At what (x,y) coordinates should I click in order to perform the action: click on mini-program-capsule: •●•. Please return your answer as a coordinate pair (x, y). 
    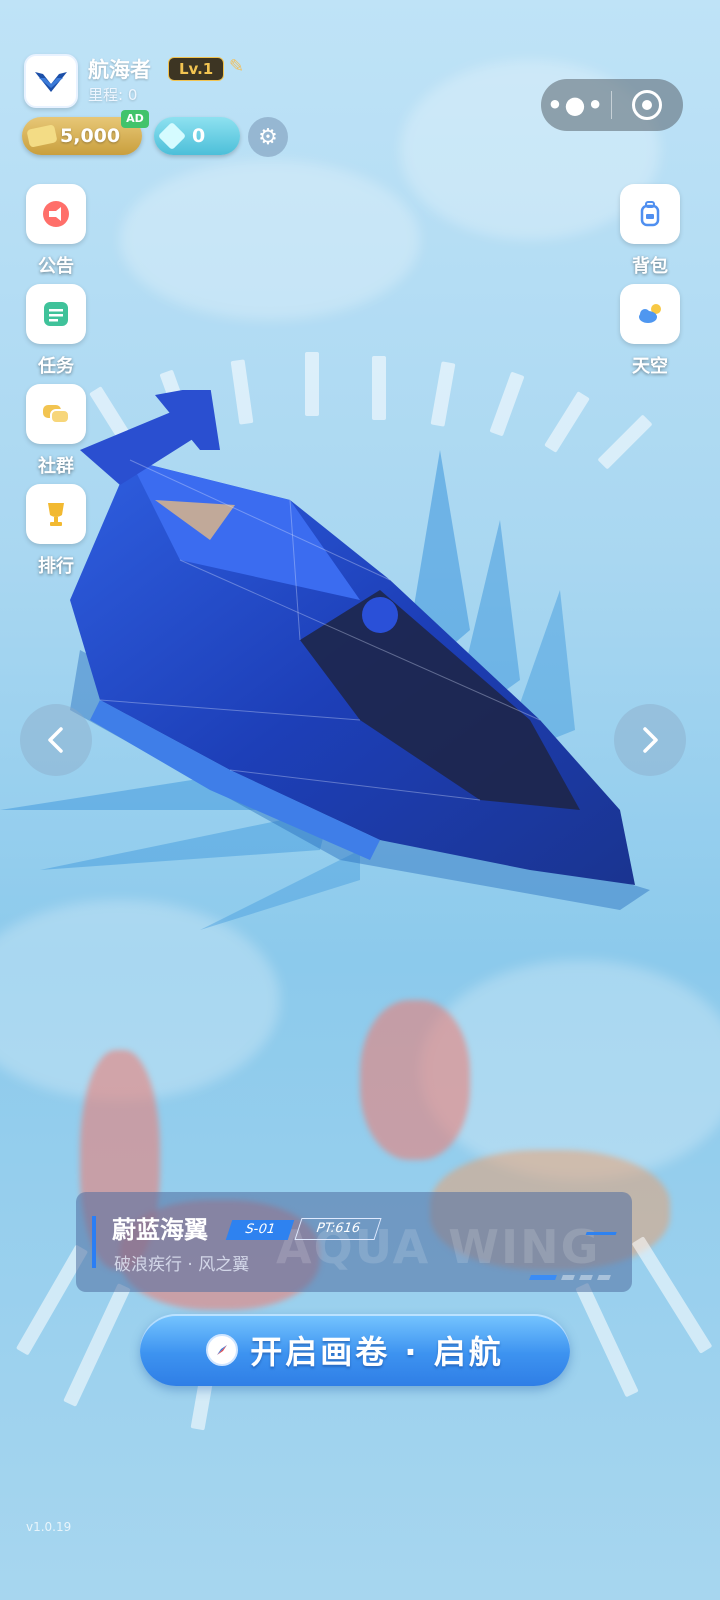
    Looking at the image, I should click on (612, 105).